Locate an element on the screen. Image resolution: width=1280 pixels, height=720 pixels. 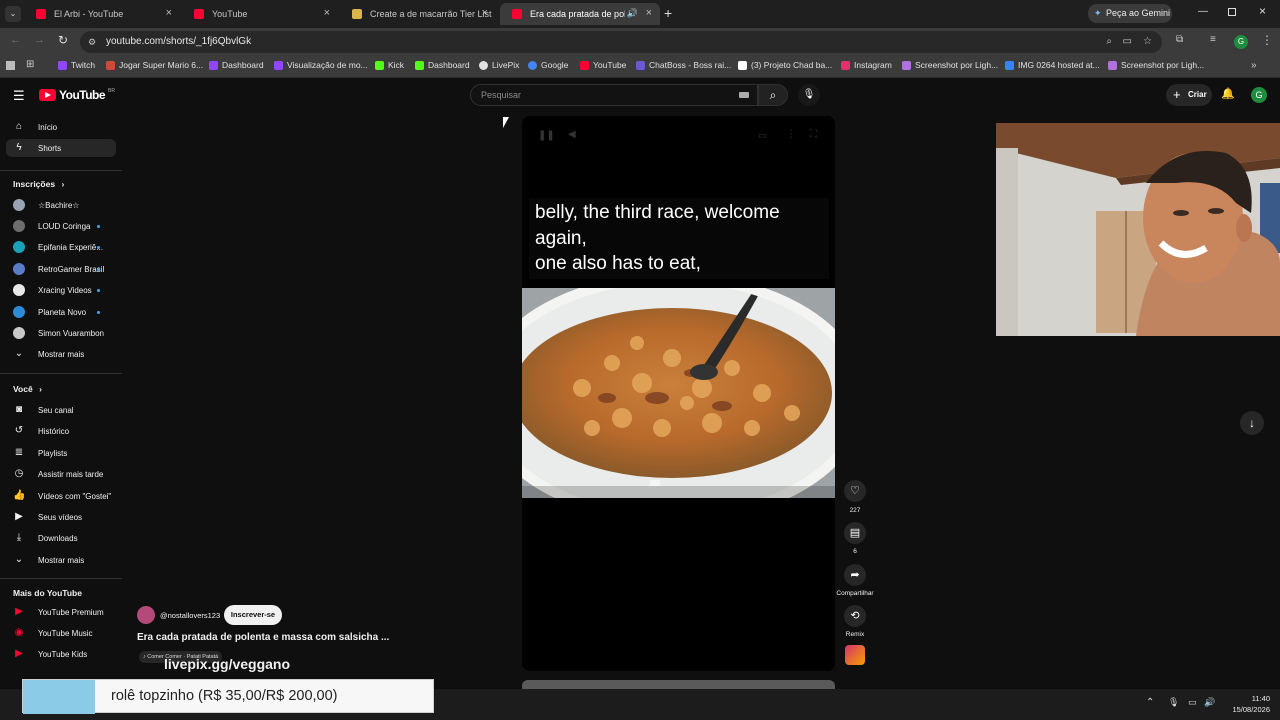
apps-icon is located at coordinates (10, 65).